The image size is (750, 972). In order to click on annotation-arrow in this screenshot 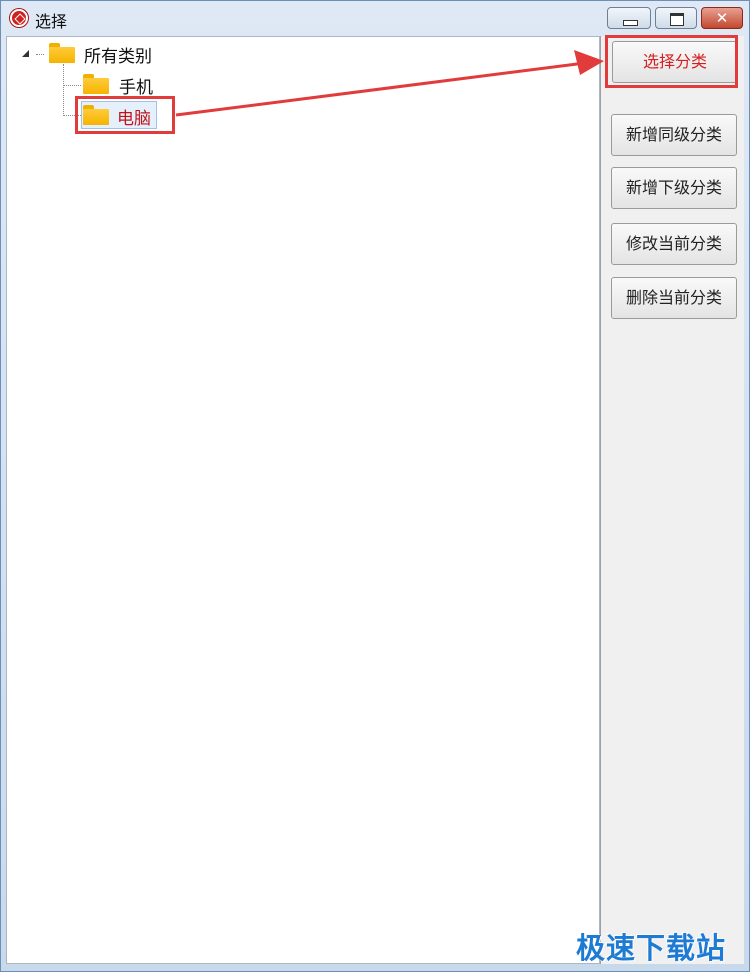, I will do `click(389, 83)`.